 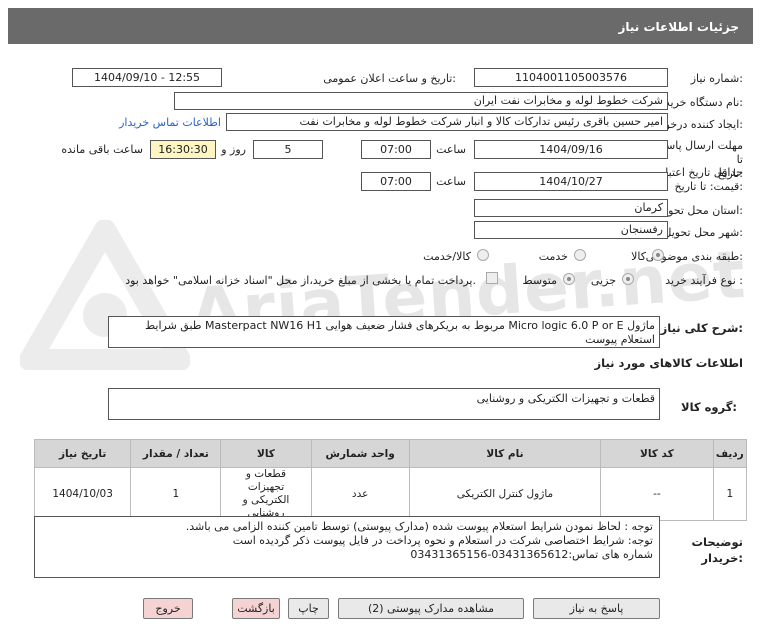 I want to click on attachments-button: مشاهده مدارک پیوستی (2), so click(x=431, y=608).